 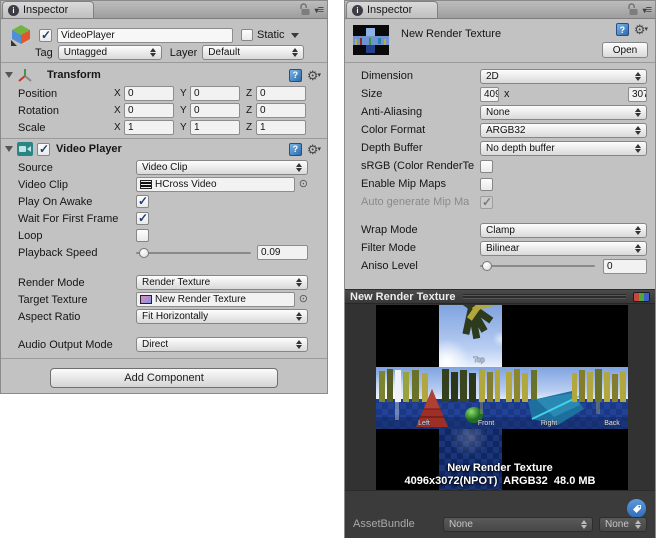 What do you see at coordinates (507, 94) in the screenshot?
I see `size-separator: x` at bounding box center [507, 94].